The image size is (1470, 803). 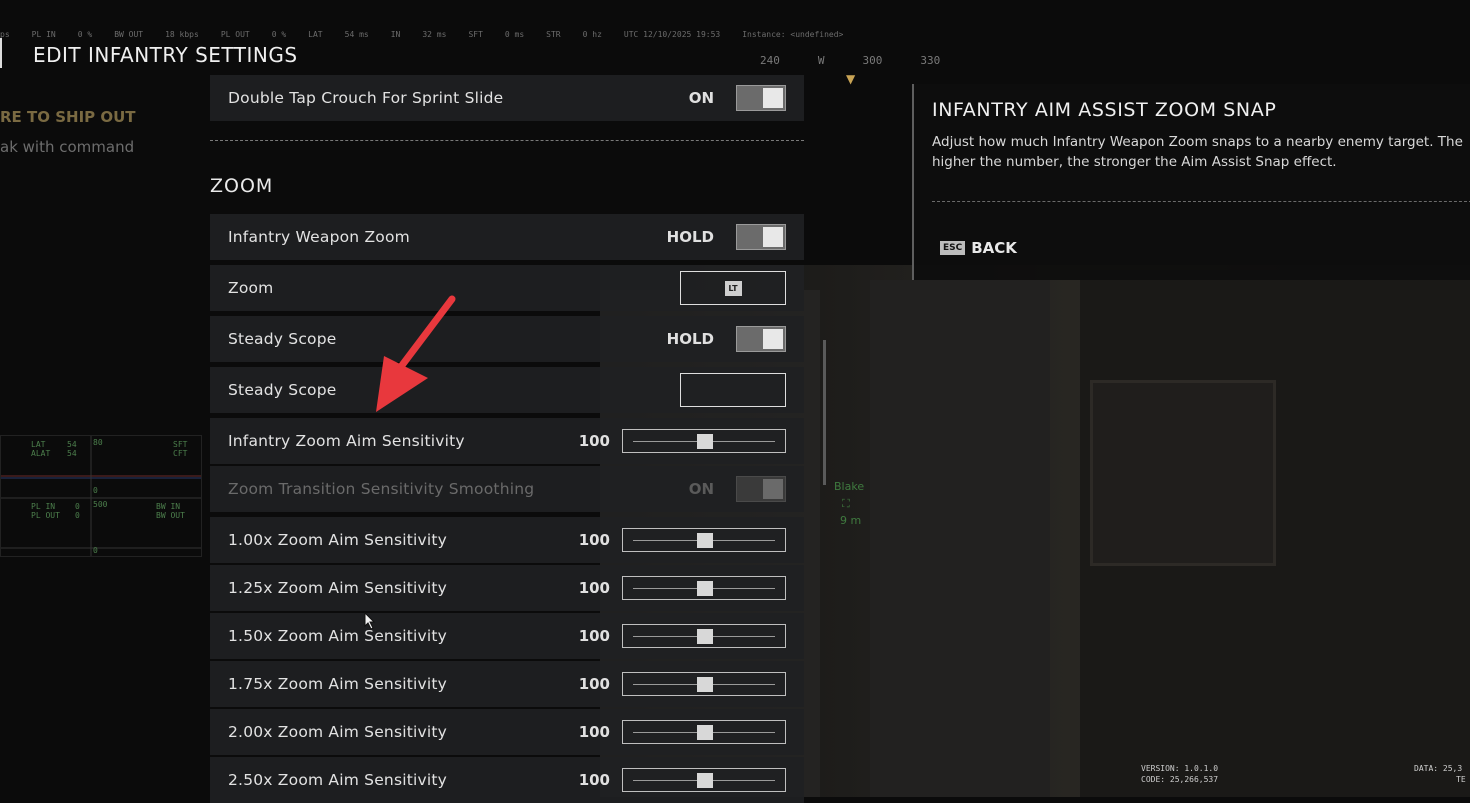 I want to click on page-title: EDIT INFANTRY SETTINGS, so click(x=165, y=55).